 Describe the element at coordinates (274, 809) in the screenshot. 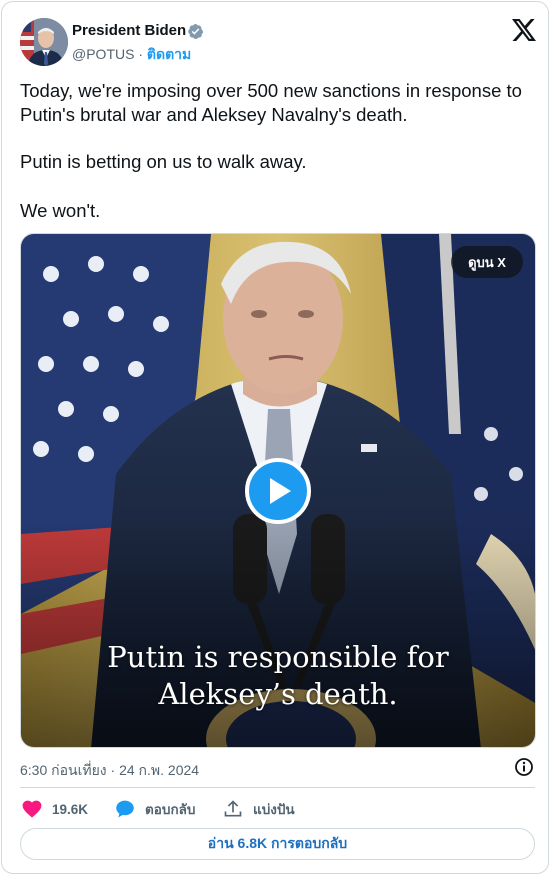

I see `share-label: แบ่งปัน` at that location.